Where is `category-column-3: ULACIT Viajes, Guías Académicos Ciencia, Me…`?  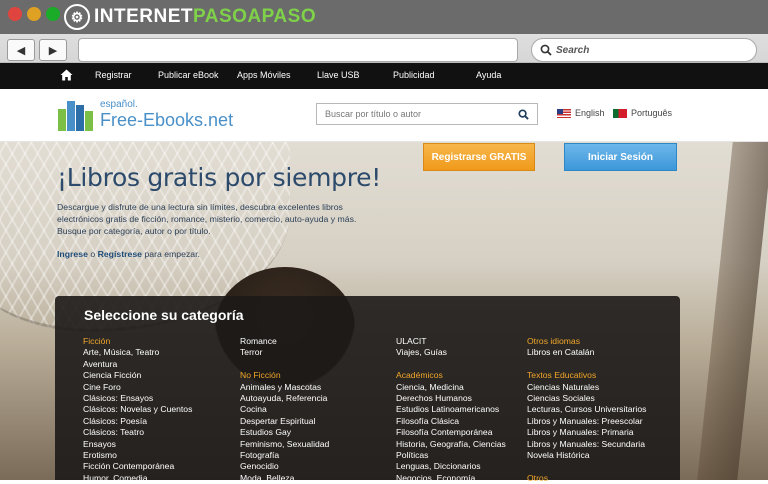
category-column-3: ULACIT Viajes, Guías Académicos Ciencia, Me… is located at coordinates (451, 410).